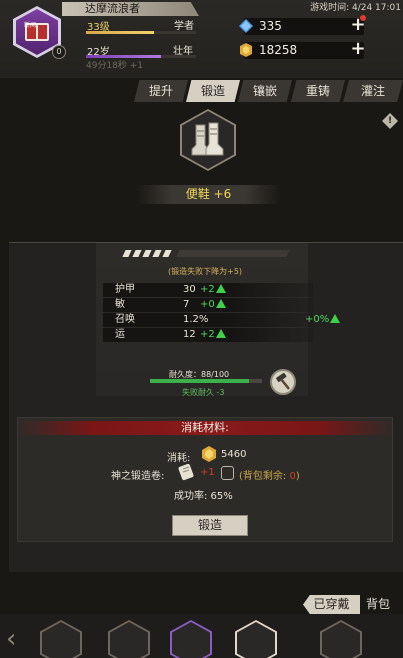 The height and width of the screenshot is (658, 403). I want to click on bag-remaining: (背包剩余: 0), so click(269, 474).